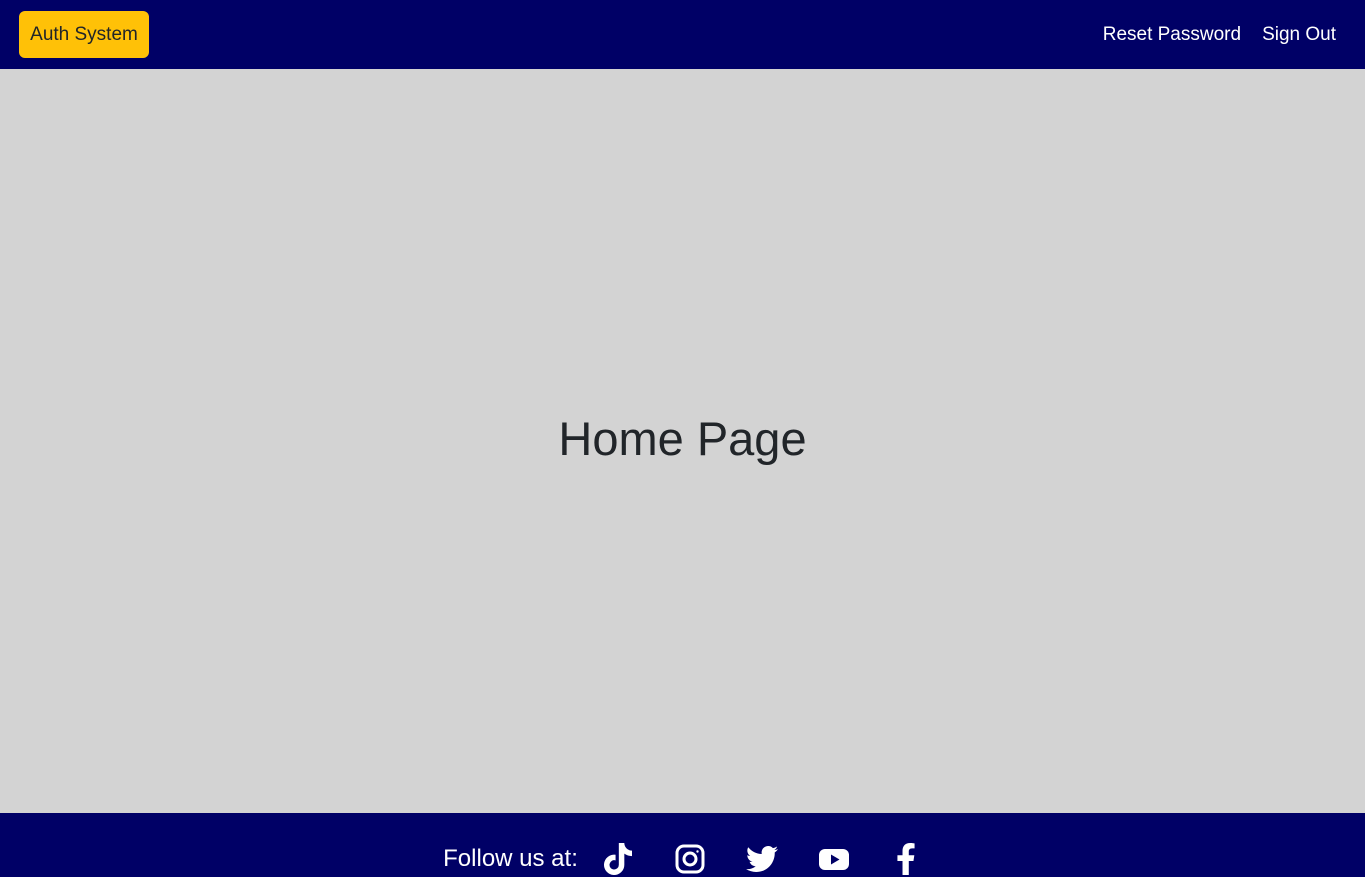 This screenshot has height=877, width=1365. I want to click on social-bar: Follow us at:, so click(682, 859).